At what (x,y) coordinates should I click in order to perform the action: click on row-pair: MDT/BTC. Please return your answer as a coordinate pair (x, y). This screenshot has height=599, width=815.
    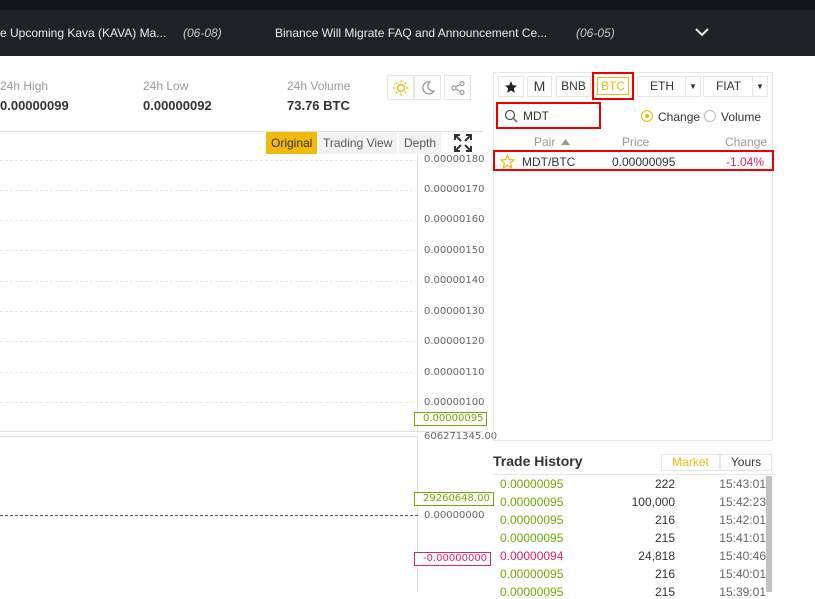
    Looking at the image, I should click on (549, 162).